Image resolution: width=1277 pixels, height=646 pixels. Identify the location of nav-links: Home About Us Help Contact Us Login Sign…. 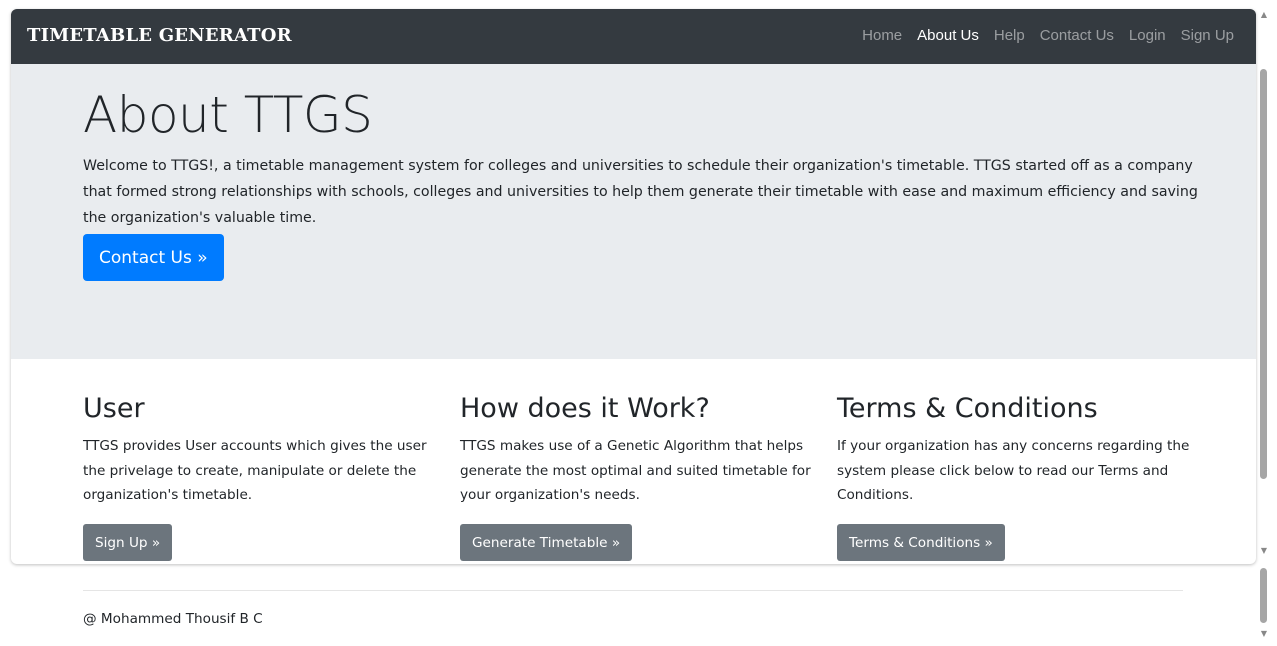
(1048, 35).